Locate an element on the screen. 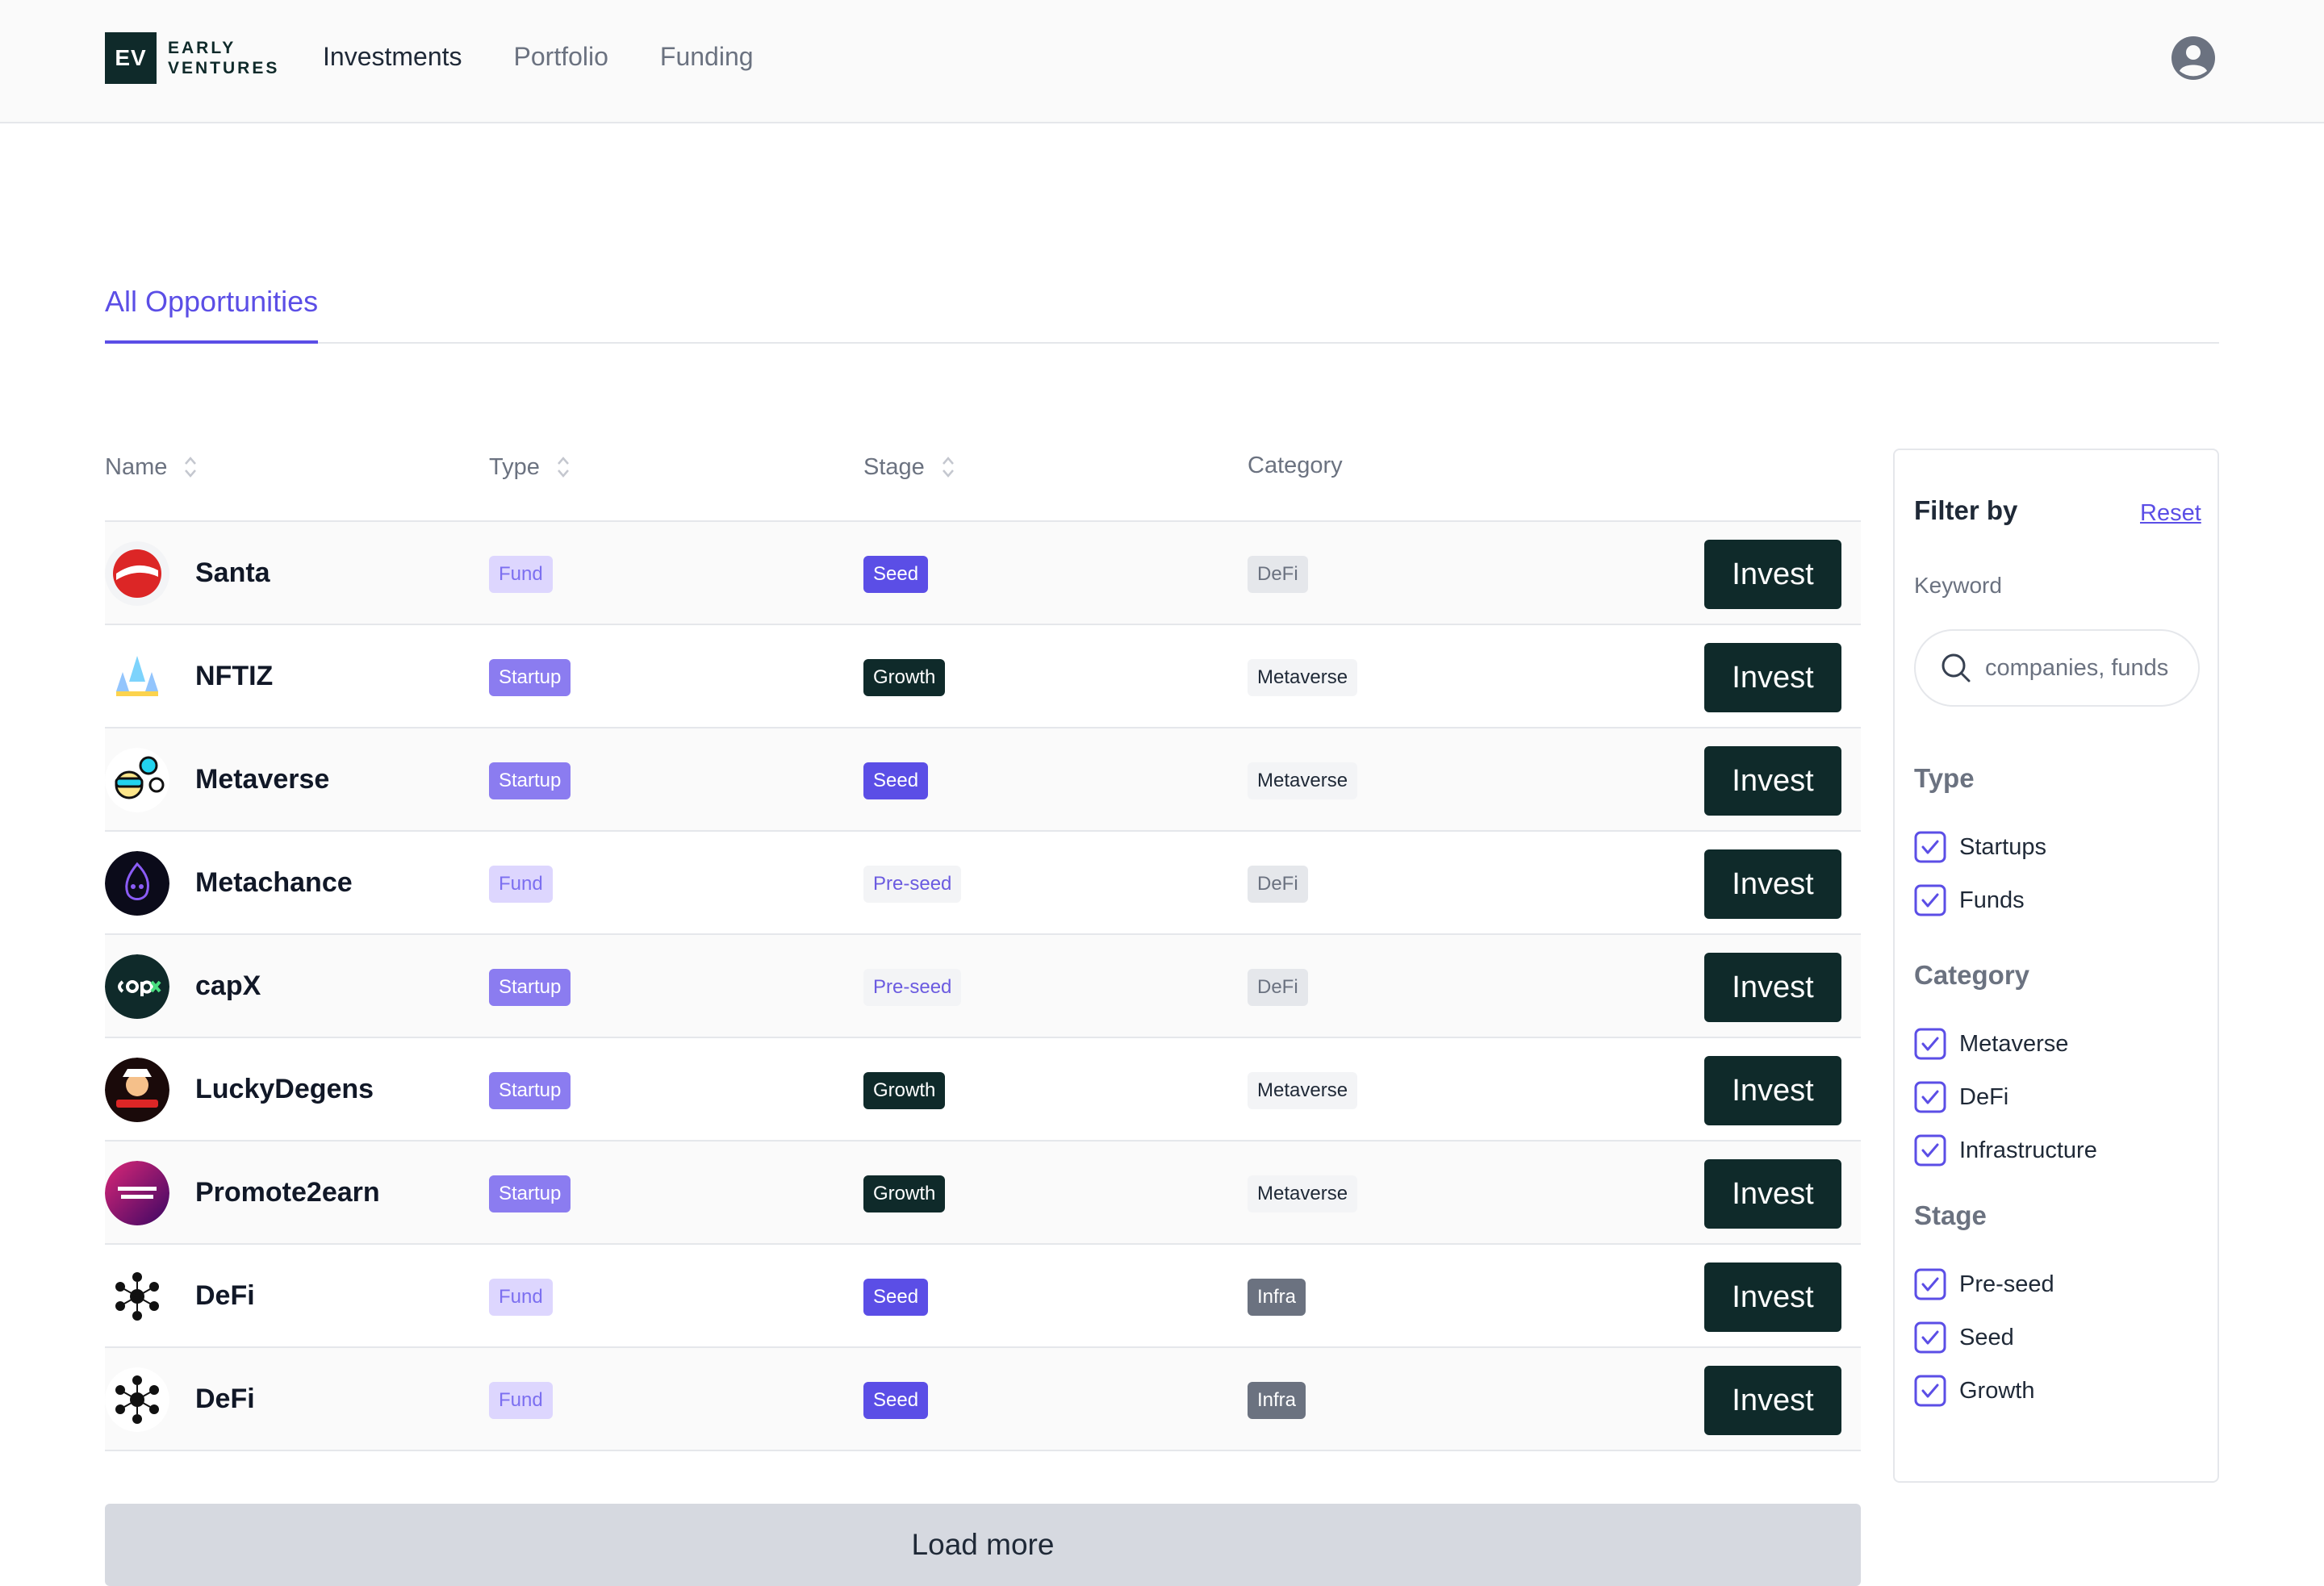 The width and height of the screenshot is (2324, 1586). checkbox-label: Funds is located at coordinates (1992, 900).